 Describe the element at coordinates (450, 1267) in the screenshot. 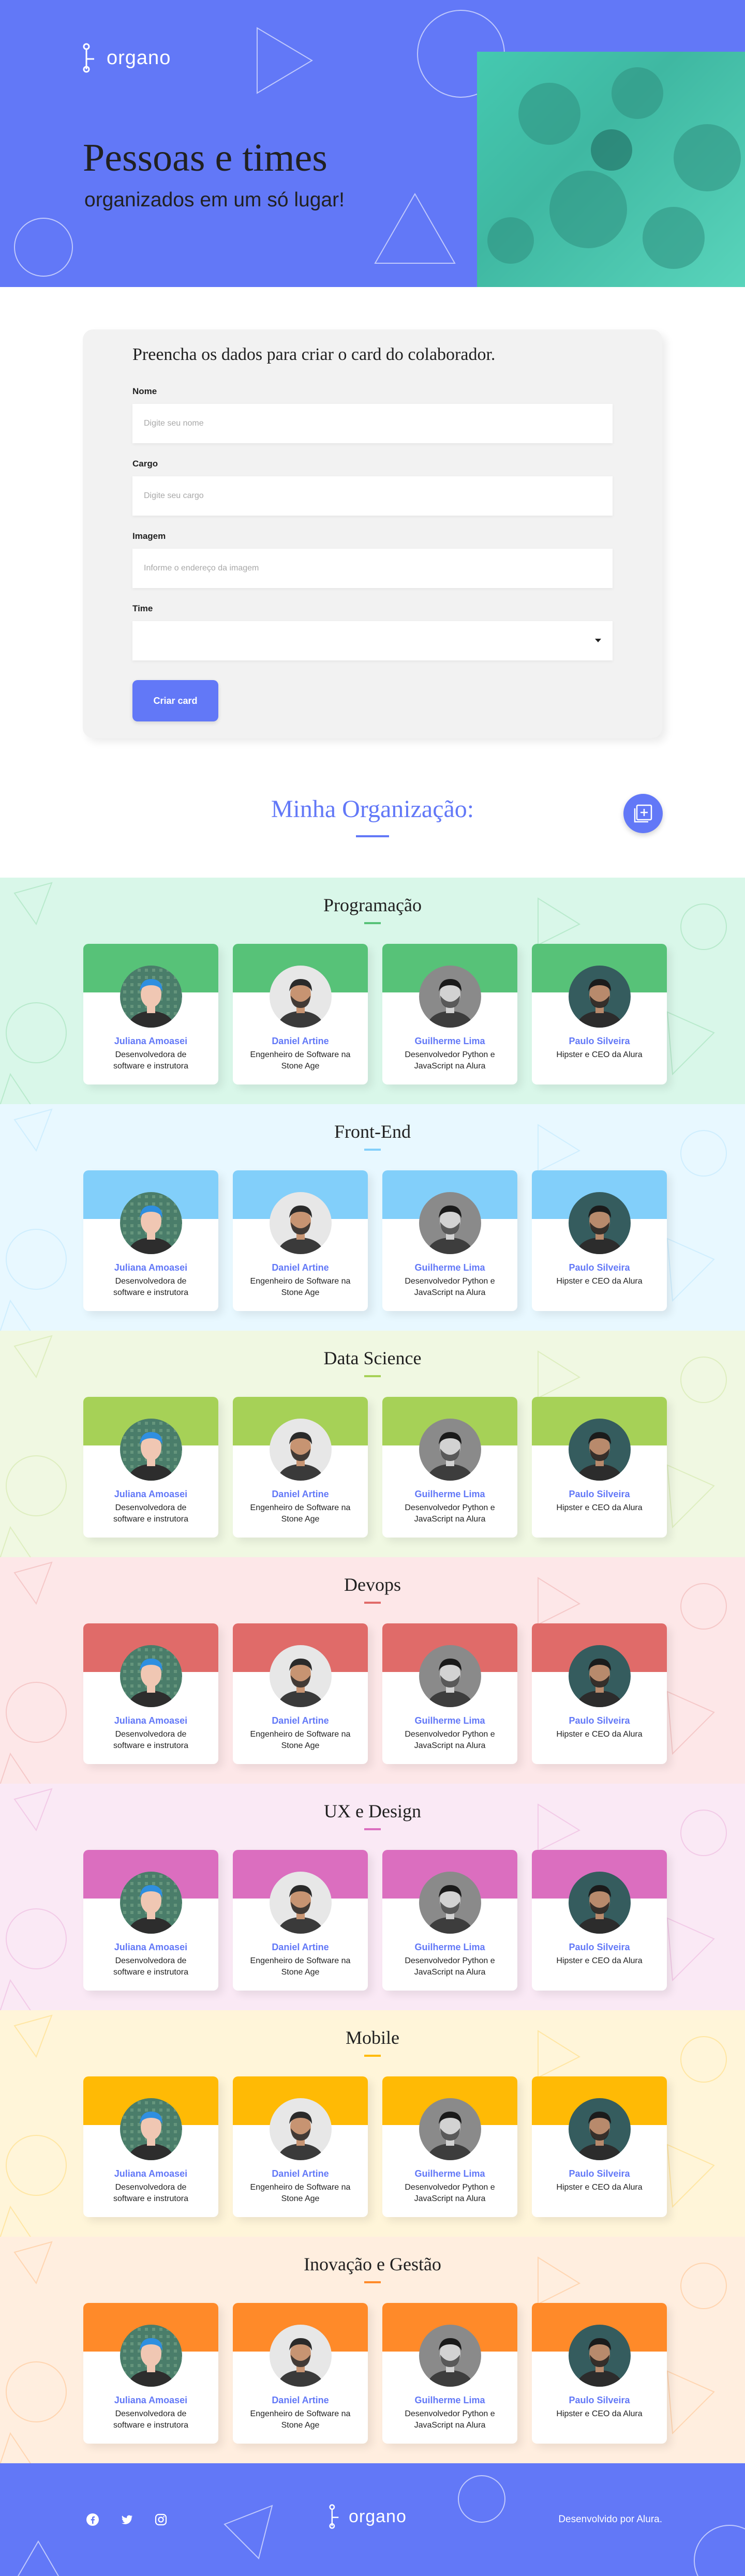

I see `member-name: Guilherme Lima` at that location.